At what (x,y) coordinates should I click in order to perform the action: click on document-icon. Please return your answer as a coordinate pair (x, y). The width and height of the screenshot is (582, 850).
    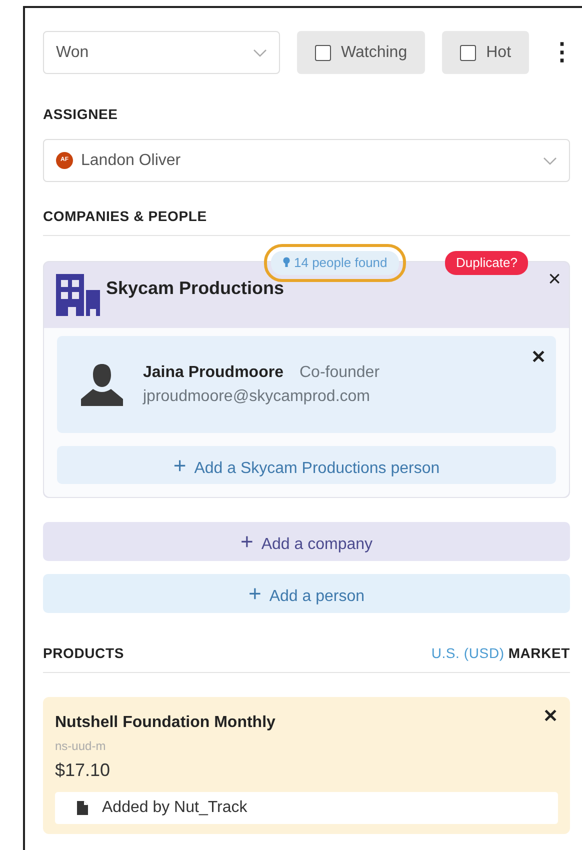
    Looking at the image, I should click on (82, 808).